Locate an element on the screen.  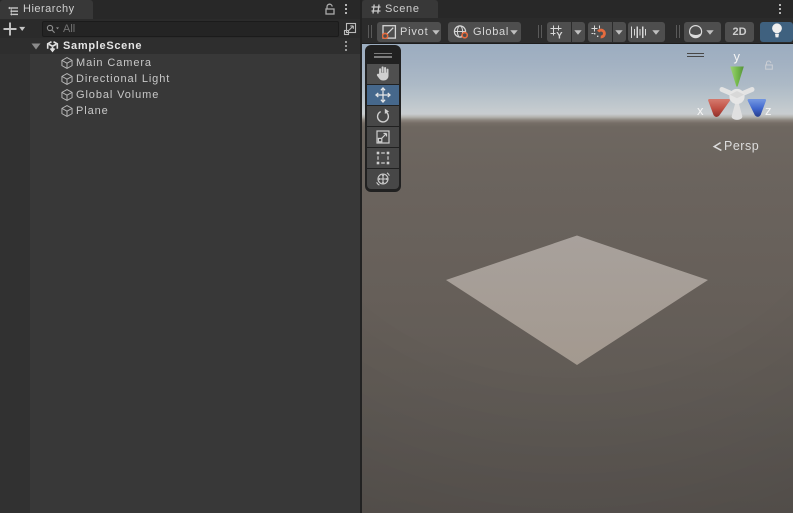
svg-text: y is located at coordinates (737, 56).